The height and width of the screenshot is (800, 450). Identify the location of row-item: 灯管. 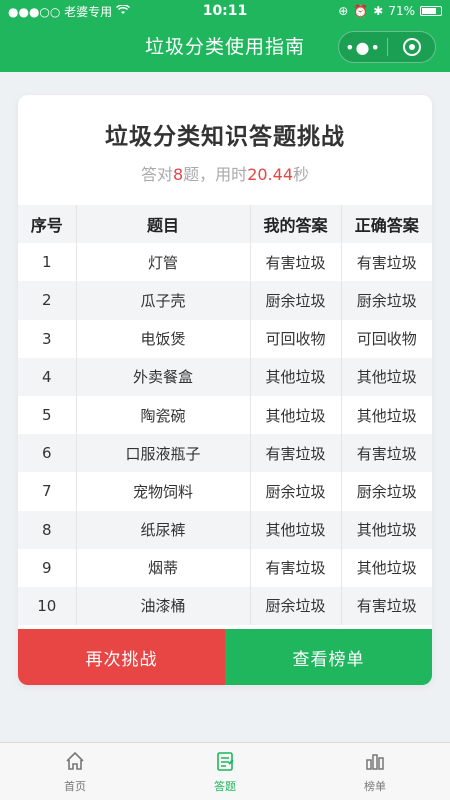
(163, 262).